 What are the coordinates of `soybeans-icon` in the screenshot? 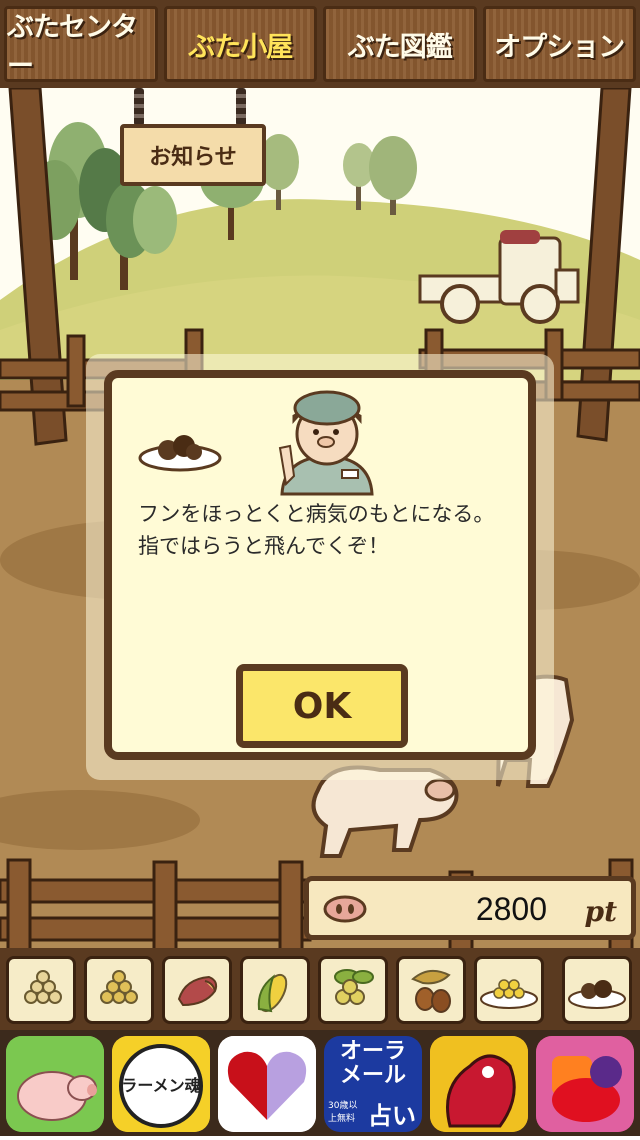 It's located at (43, 987).